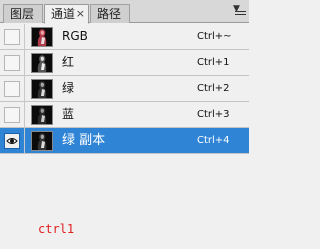  What do you see at coordinates (213, 114) in the screenshot?
I see `channel-shortcut: Ctrl+3` at bounding box center [213, 114].